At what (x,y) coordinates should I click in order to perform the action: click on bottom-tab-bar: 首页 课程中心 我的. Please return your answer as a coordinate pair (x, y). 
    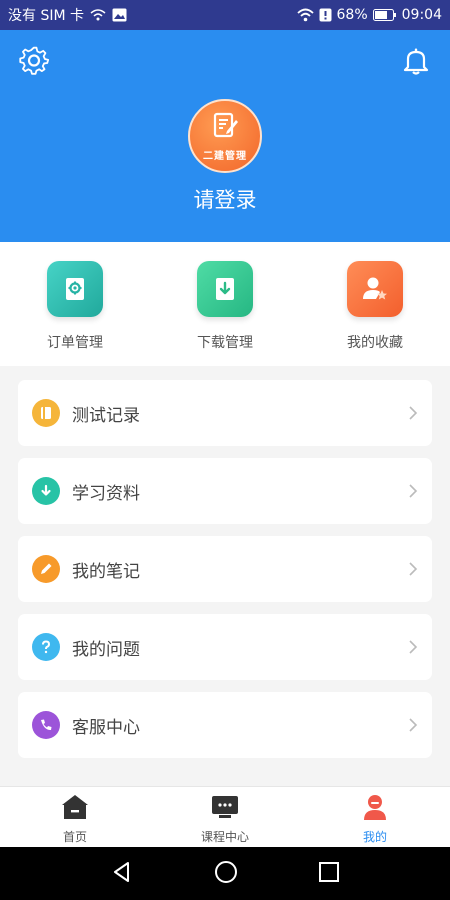
    Looking at the image, I should click on (225, 816).